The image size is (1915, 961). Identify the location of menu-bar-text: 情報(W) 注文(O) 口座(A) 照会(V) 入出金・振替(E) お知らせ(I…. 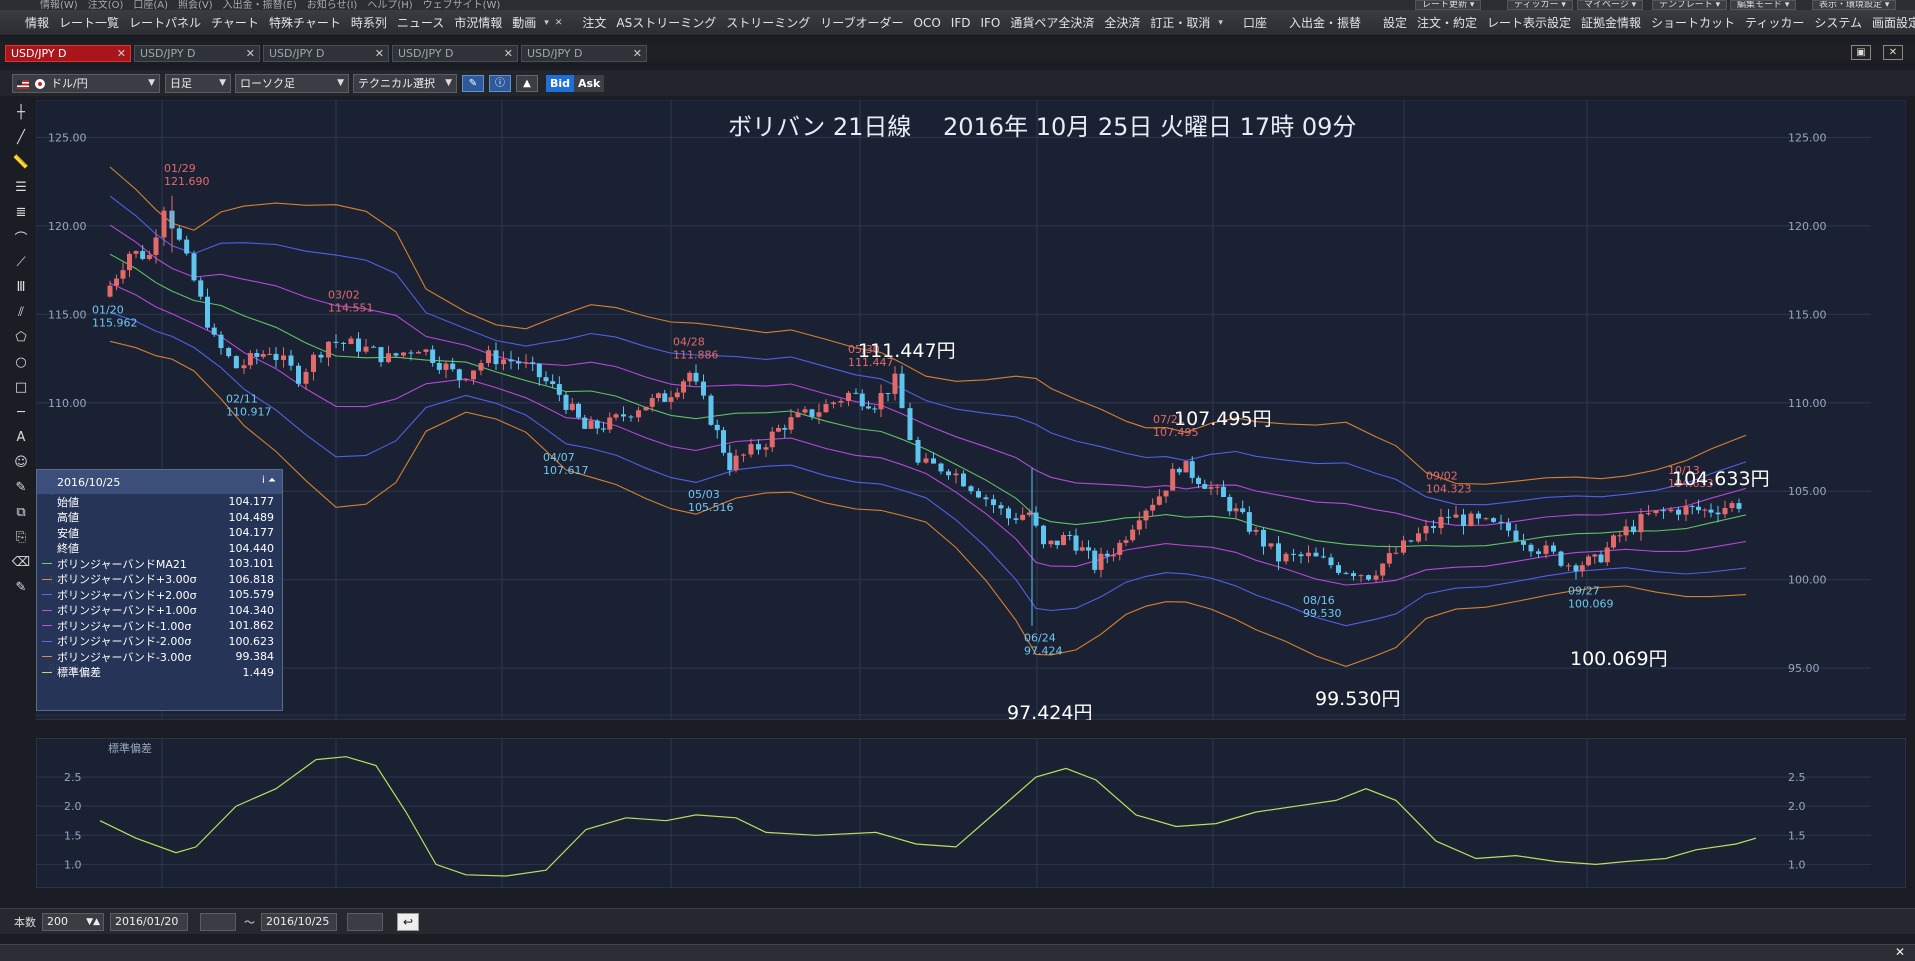
(270, 5).